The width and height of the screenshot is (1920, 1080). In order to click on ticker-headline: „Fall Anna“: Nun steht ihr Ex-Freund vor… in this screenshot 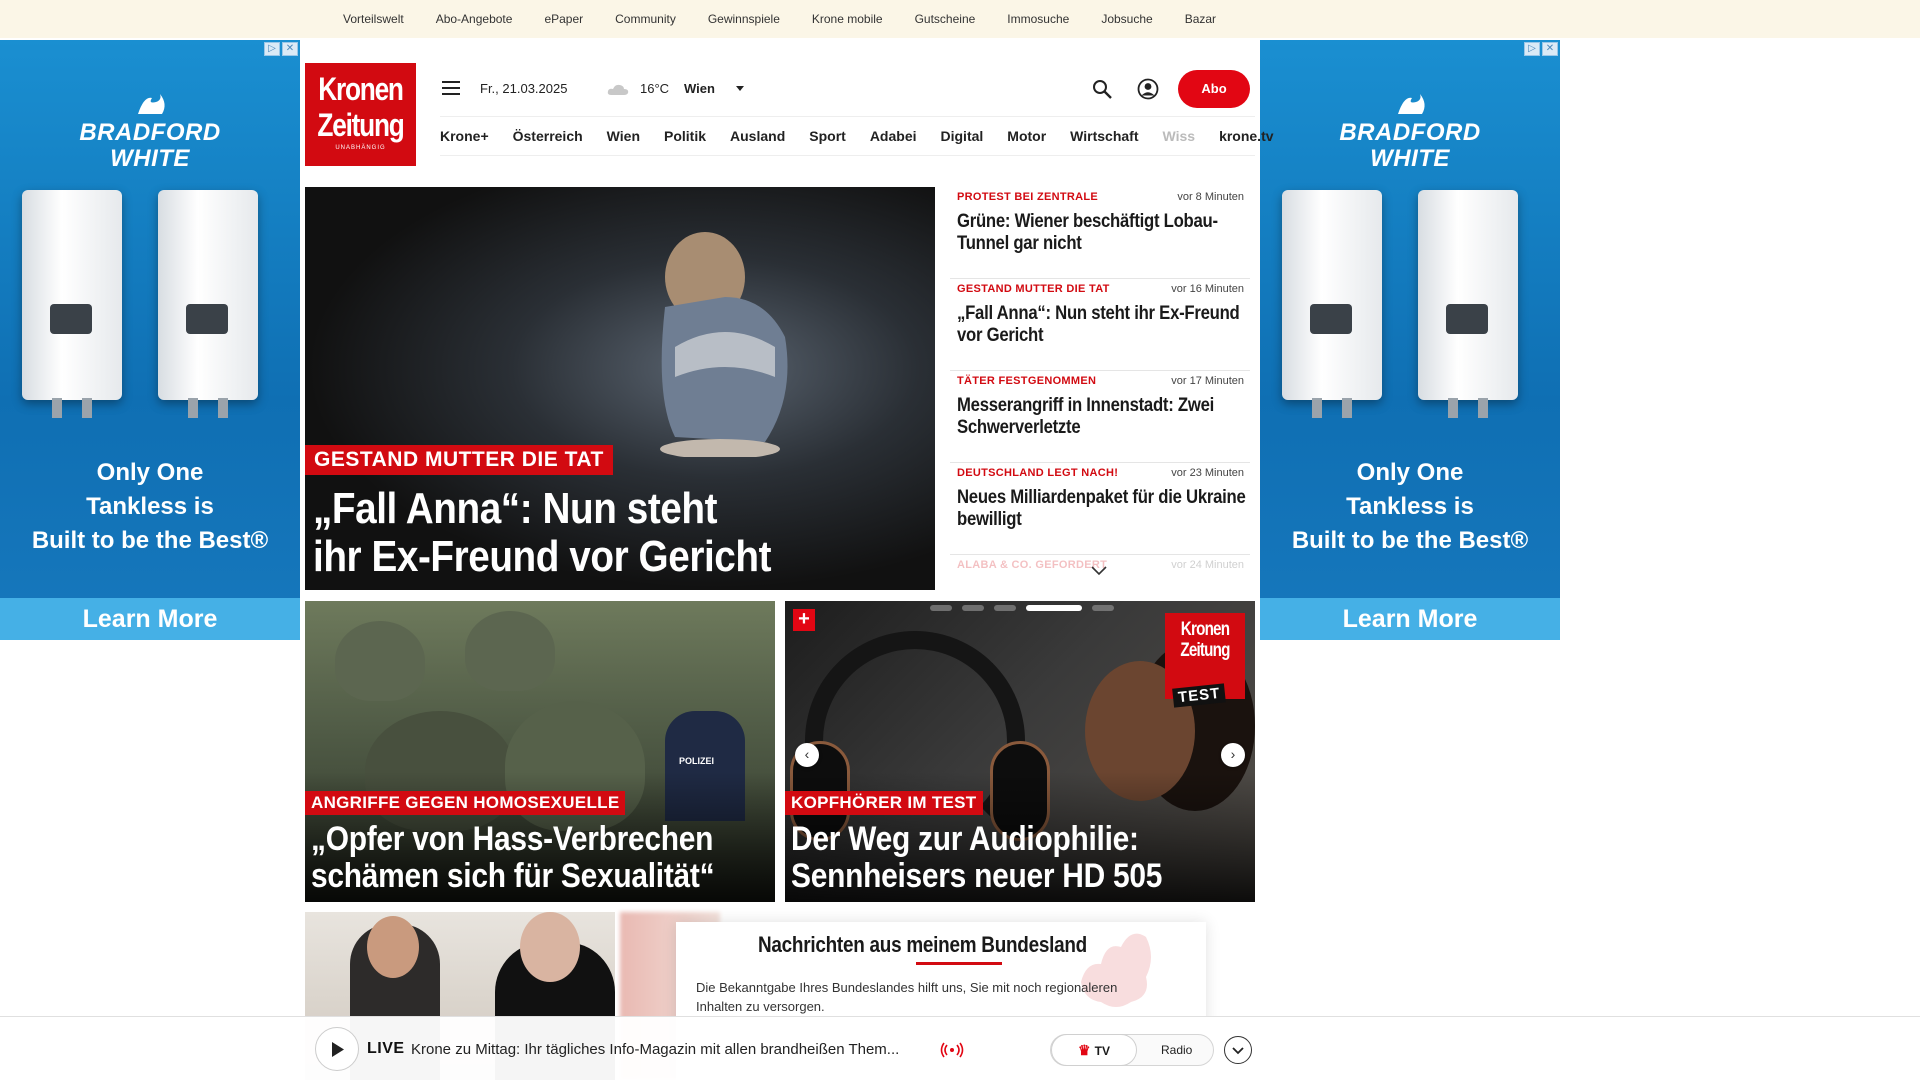, I will do `click(1102, 325)`.